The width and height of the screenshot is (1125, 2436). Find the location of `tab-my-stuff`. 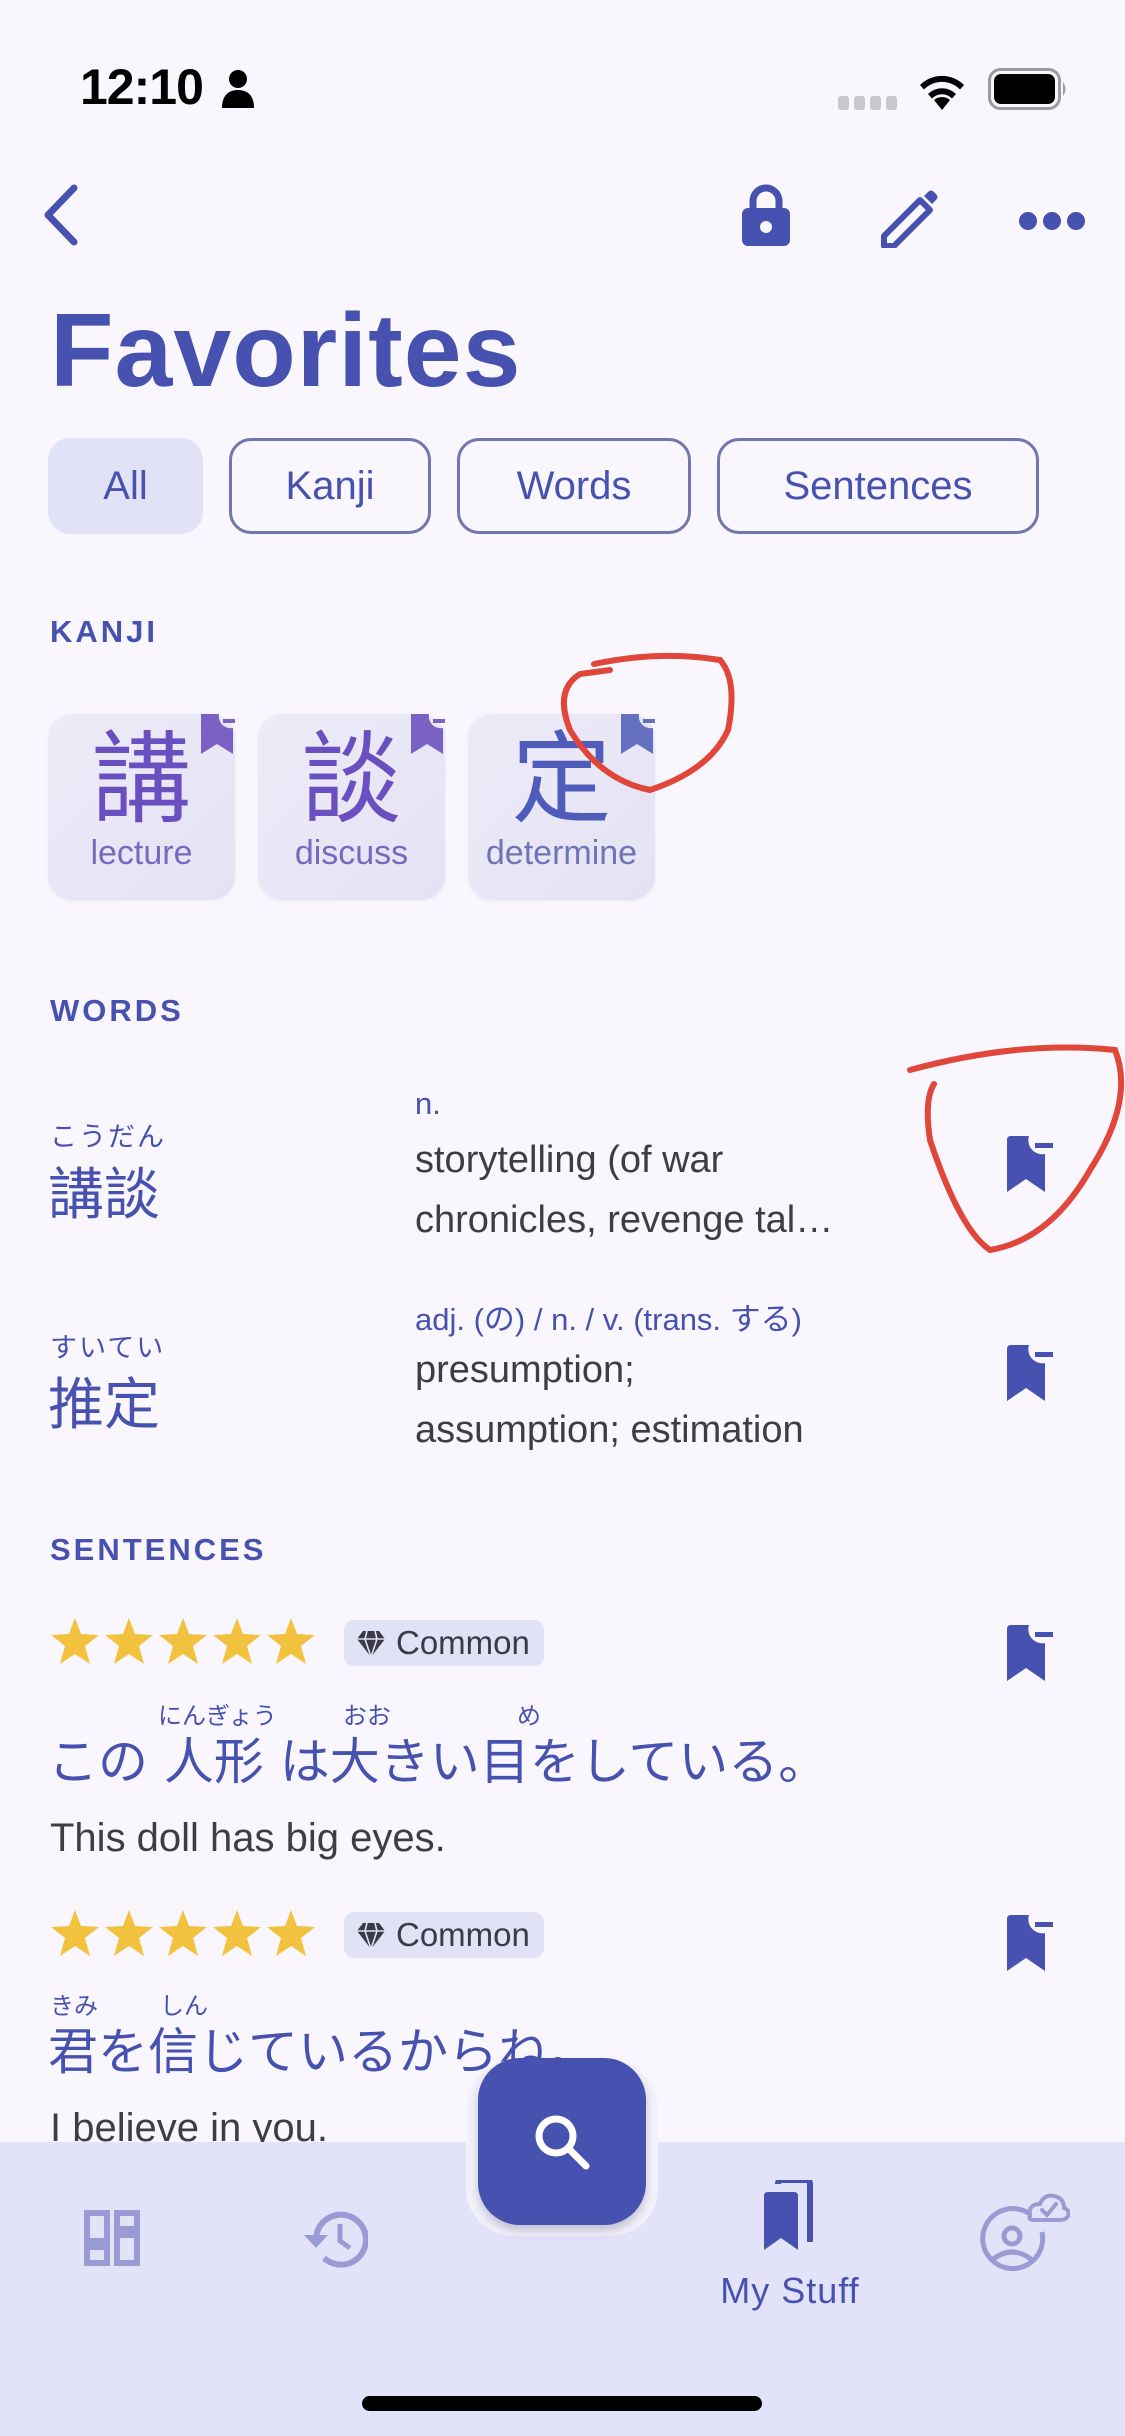

tab-my-stuff is located at coordinates (790, 2215).